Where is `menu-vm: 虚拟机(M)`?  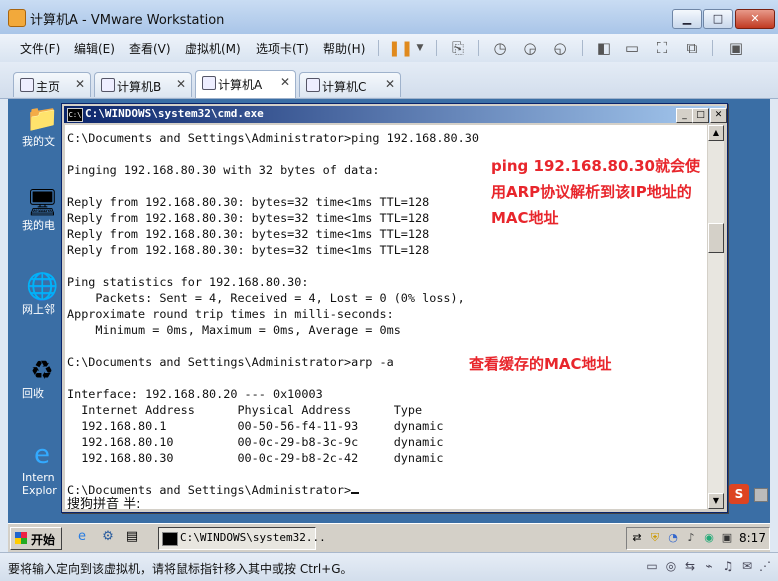 menu-vm: 虚拟机(M) is located at coordinates (213, 48).